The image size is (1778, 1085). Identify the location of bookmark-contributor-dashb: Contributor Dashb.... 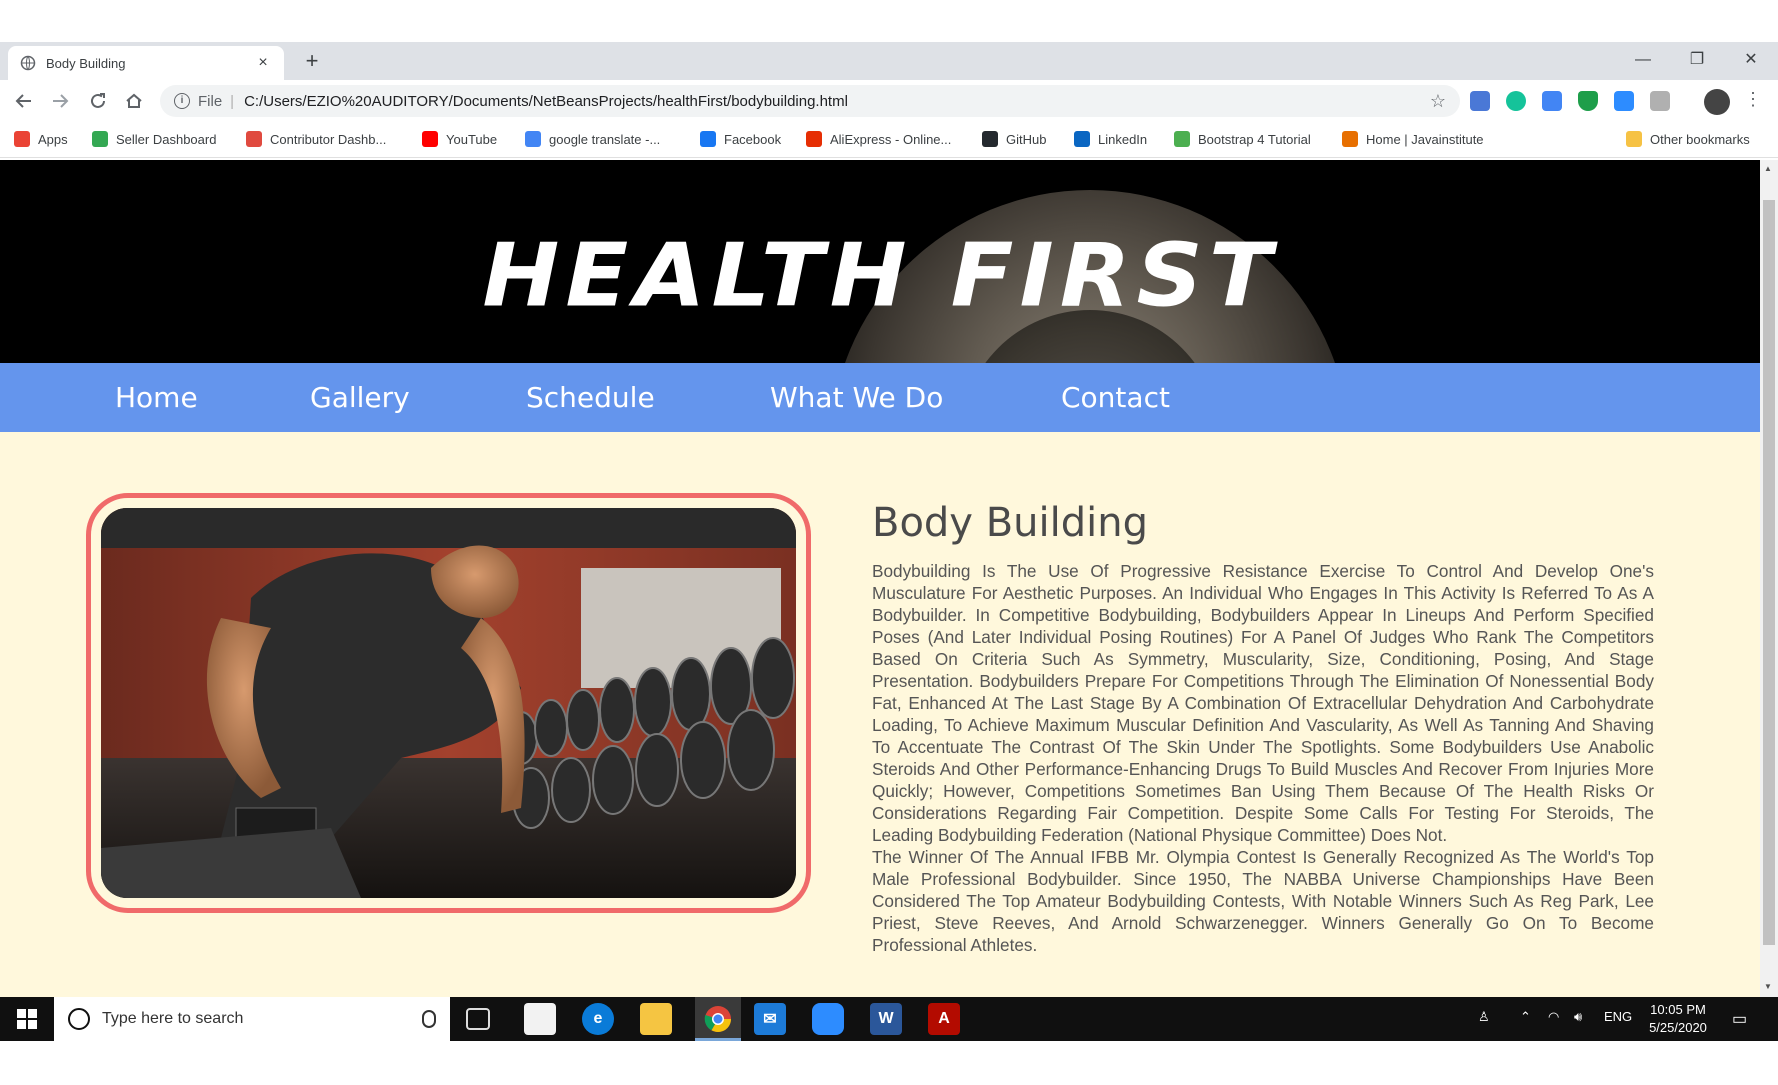
(316, 139).